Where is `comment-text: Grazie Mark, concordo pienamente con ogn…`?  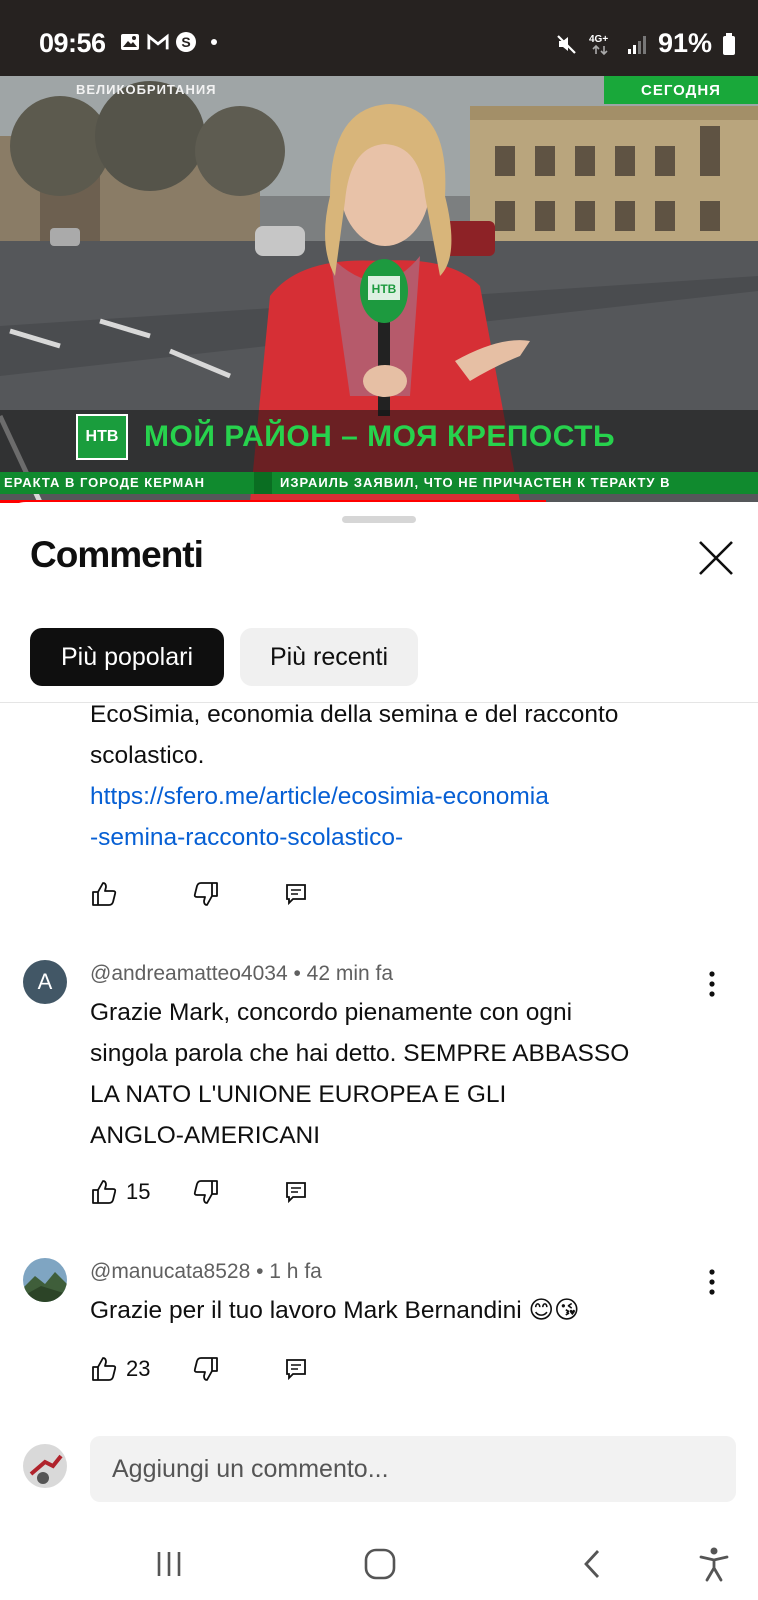
comment-text: Grazie Mark, concordo pienamente con ogn… is located at coordinates (360, 1074).